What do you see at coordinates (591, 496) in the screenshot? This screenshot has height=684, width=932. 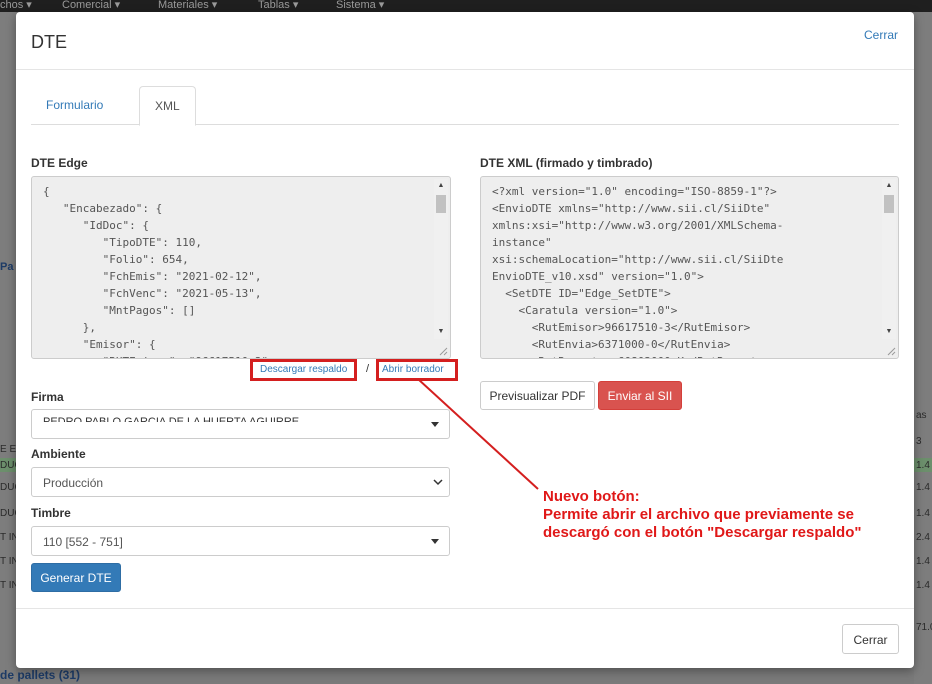 I see `annotation-line-1: Nuevo botón:` at bounding box center [591, 496].